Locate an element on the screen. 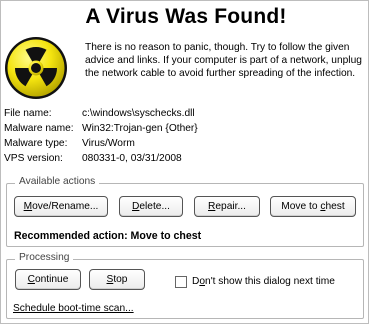  move-to-chest-label-start: Move to is located at coordinates (301, 206).